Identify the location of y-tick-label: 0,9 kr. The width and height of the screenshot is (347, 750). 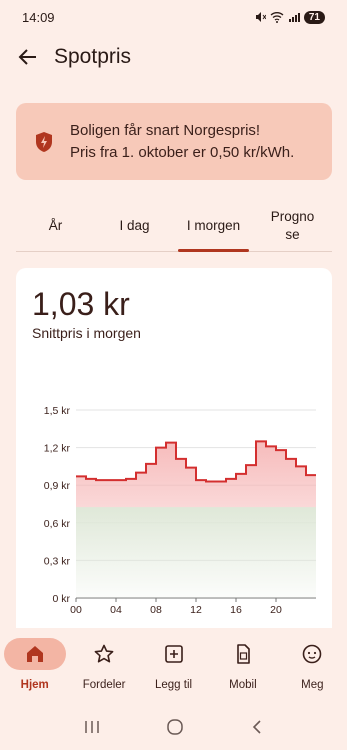
(57, 486).